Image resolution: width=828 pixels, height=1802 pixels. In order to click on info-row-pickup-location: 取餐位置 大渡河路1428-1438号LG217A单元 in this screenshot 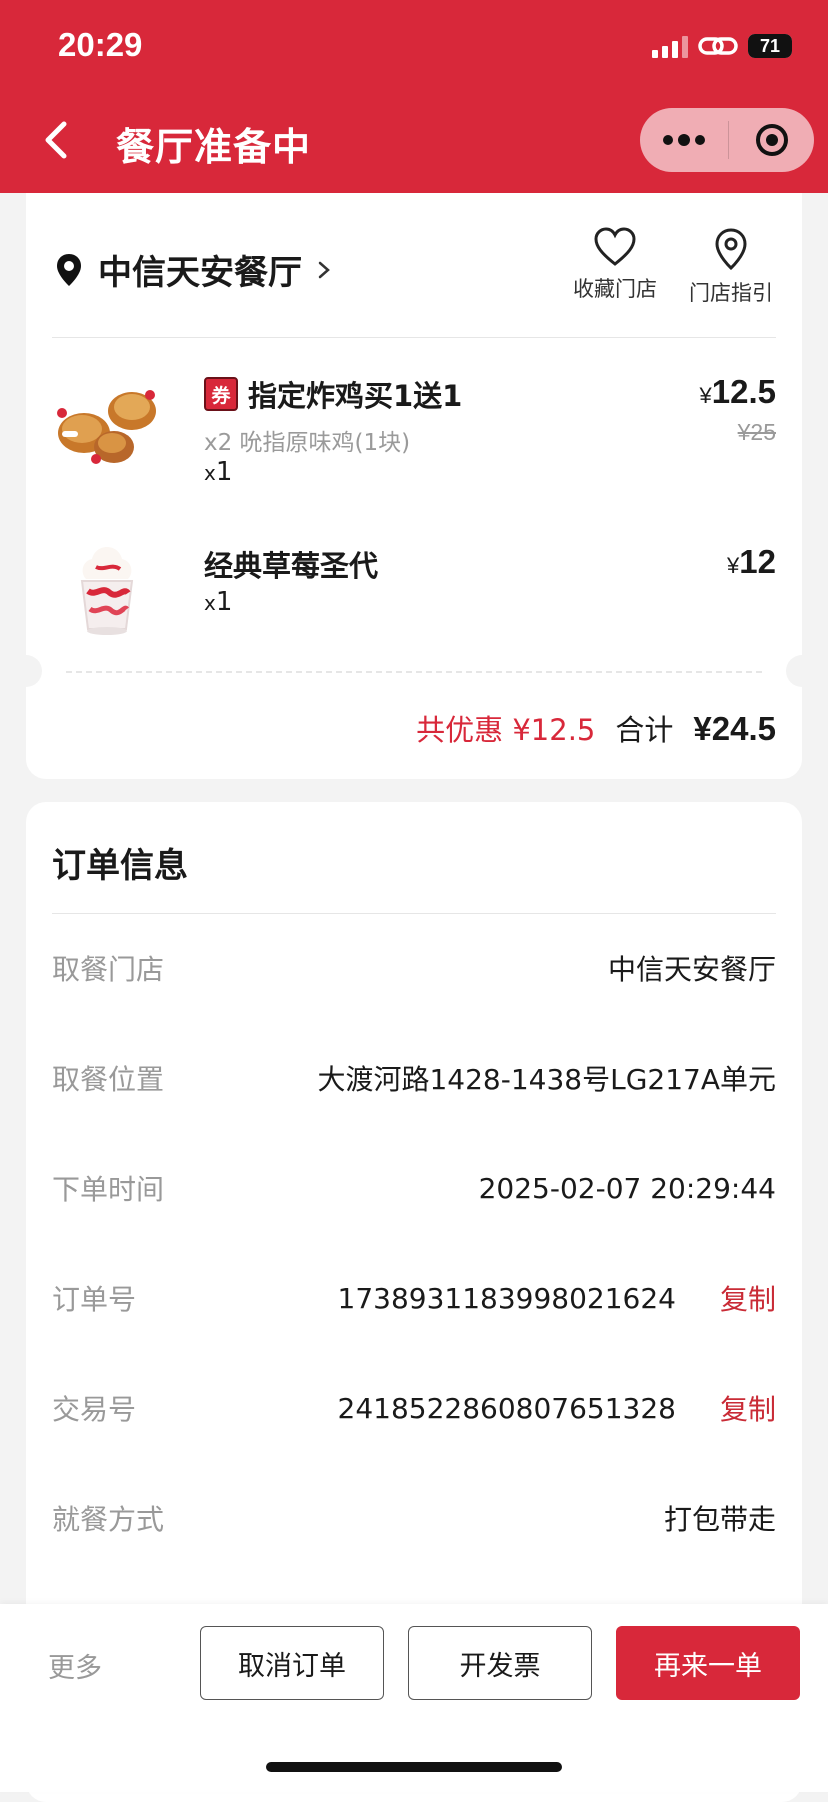, I will do `click(414, 1078)`.